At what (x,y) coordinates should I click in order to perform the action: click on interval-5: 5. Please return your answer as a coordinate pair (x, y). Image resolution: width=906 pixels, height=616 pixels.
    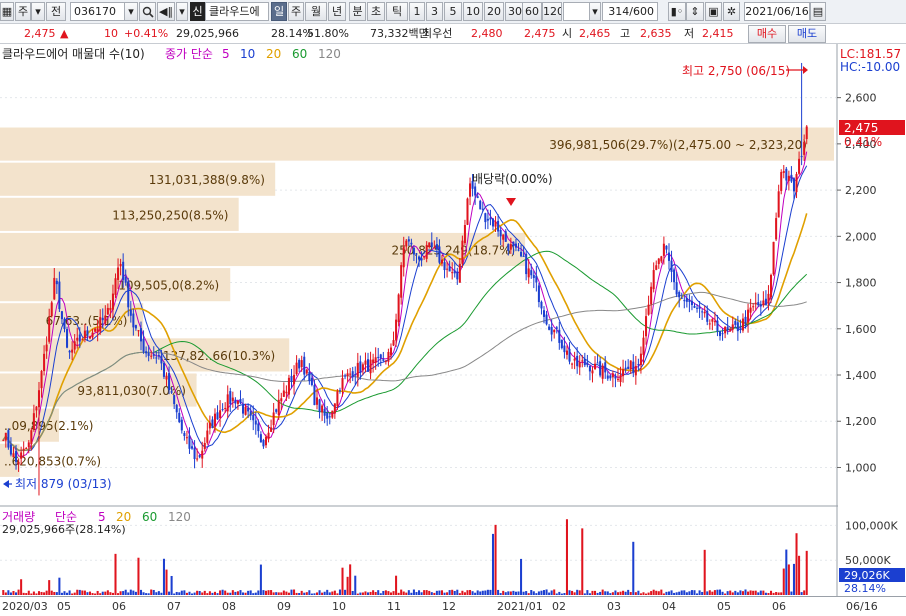
    Looking at the image, I should click on (453, 11).